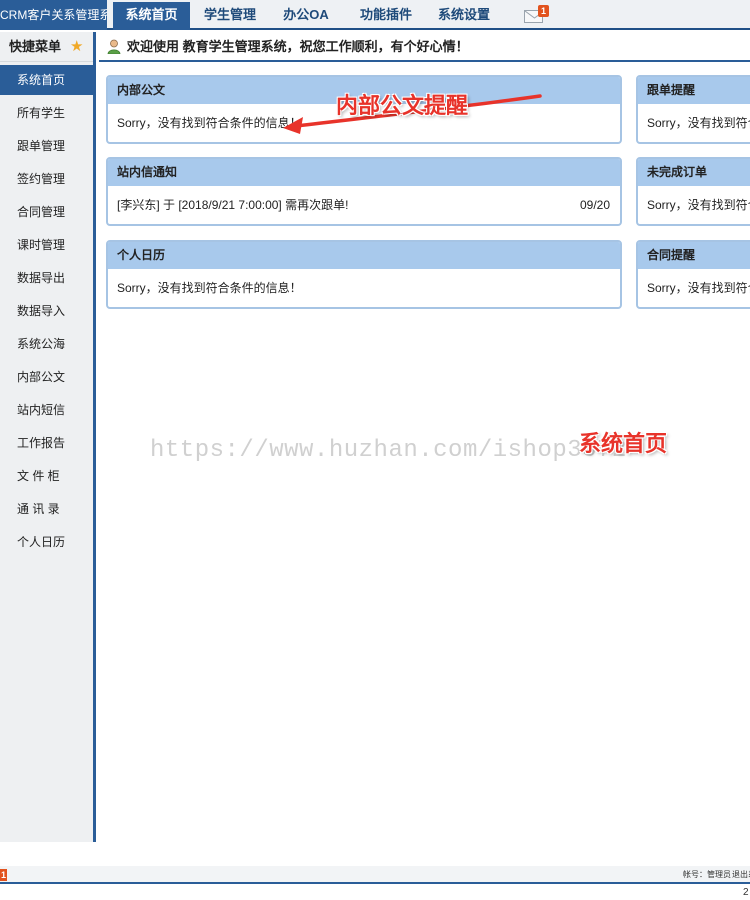  Describe the element at coordinates (693, 274) in the screenshot. I see `contract-reminder-panel: 合同提醒 Sorry，没有找到符合` at that location.